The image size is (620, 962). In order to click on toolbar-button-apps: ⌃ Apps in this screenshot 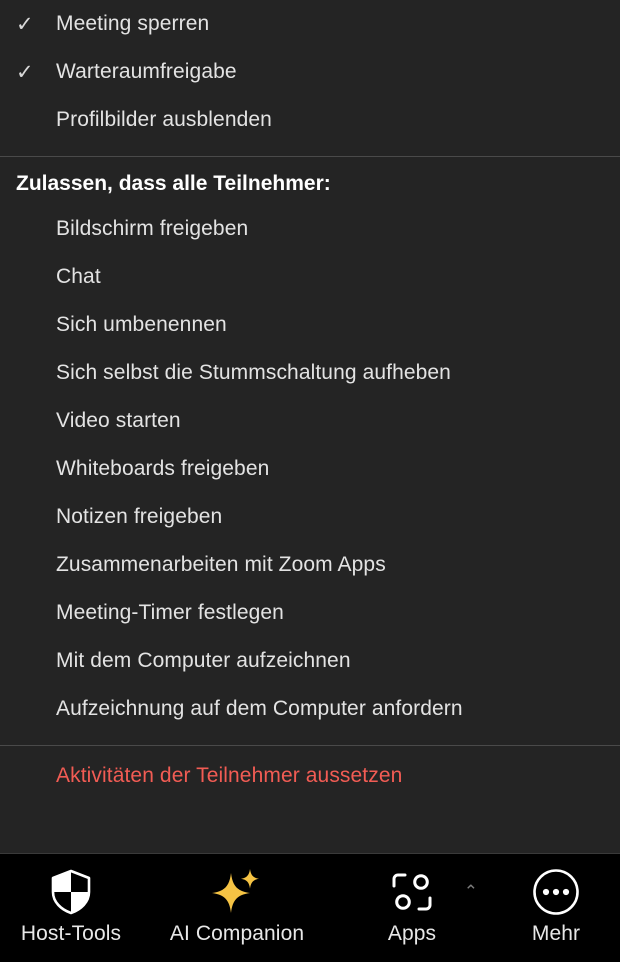, I will do `click(412, 908)`.